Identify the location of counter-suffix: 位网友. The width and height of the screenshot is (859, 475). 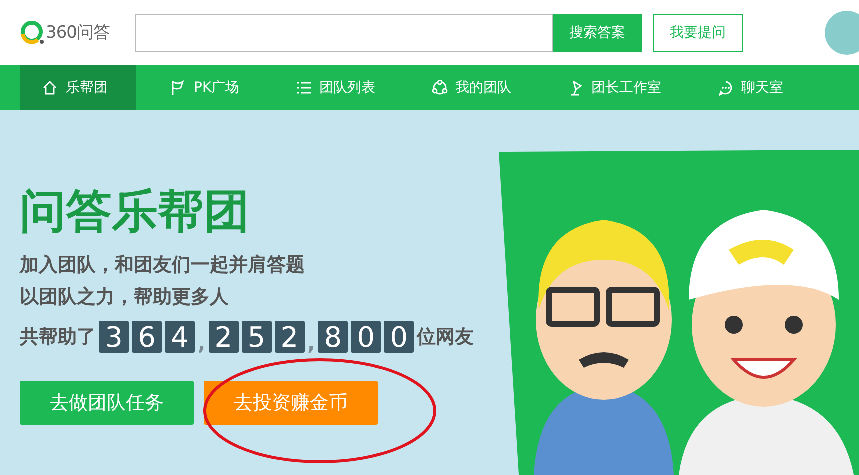
(445, 337).